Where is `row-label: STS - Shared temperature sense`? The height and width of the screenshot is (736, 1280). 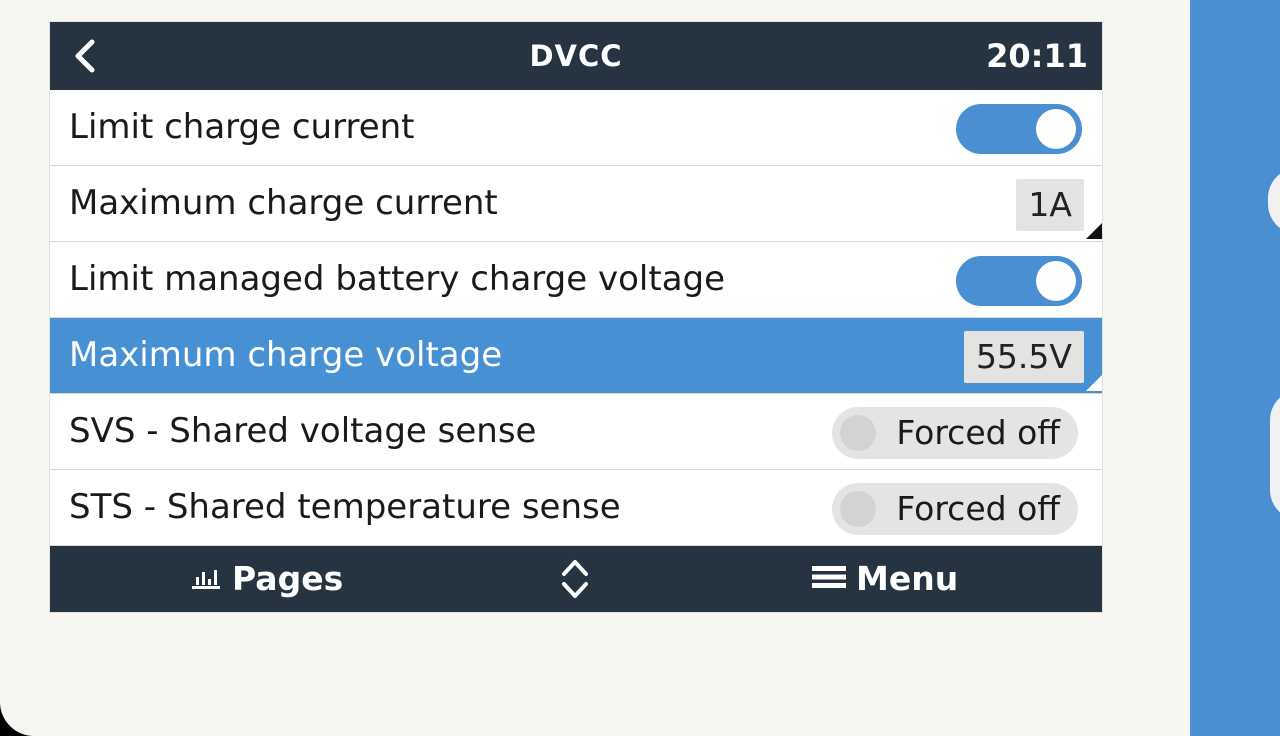
row-label: STS - Shared temperature sense is located at coordinates (345, 507).